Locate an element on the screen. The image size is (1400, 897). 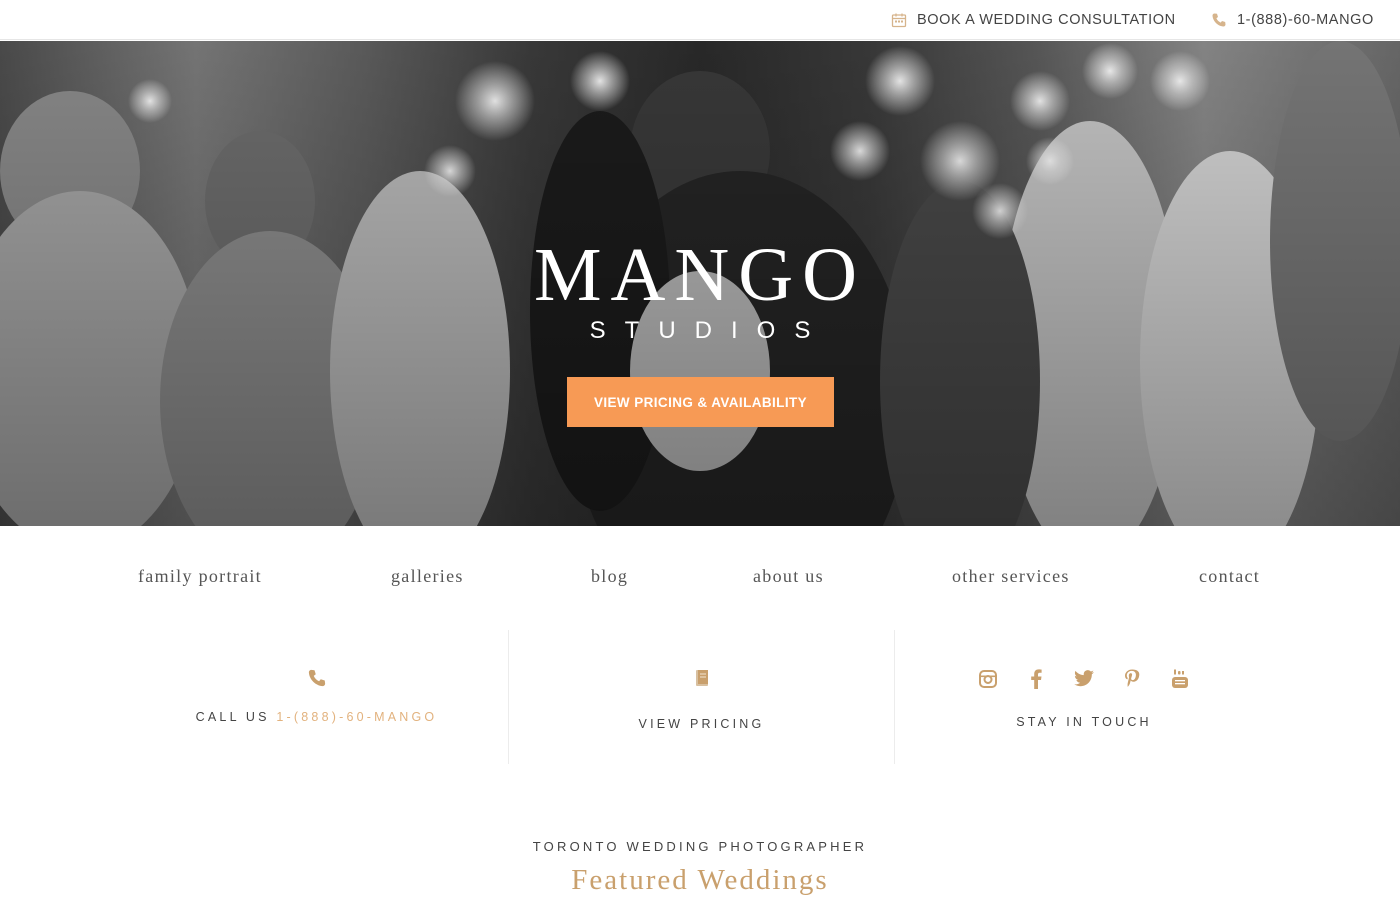
book-consultation-link: BOOK A WEDDING CONSULTATION is located at coordinates (1033, 20).